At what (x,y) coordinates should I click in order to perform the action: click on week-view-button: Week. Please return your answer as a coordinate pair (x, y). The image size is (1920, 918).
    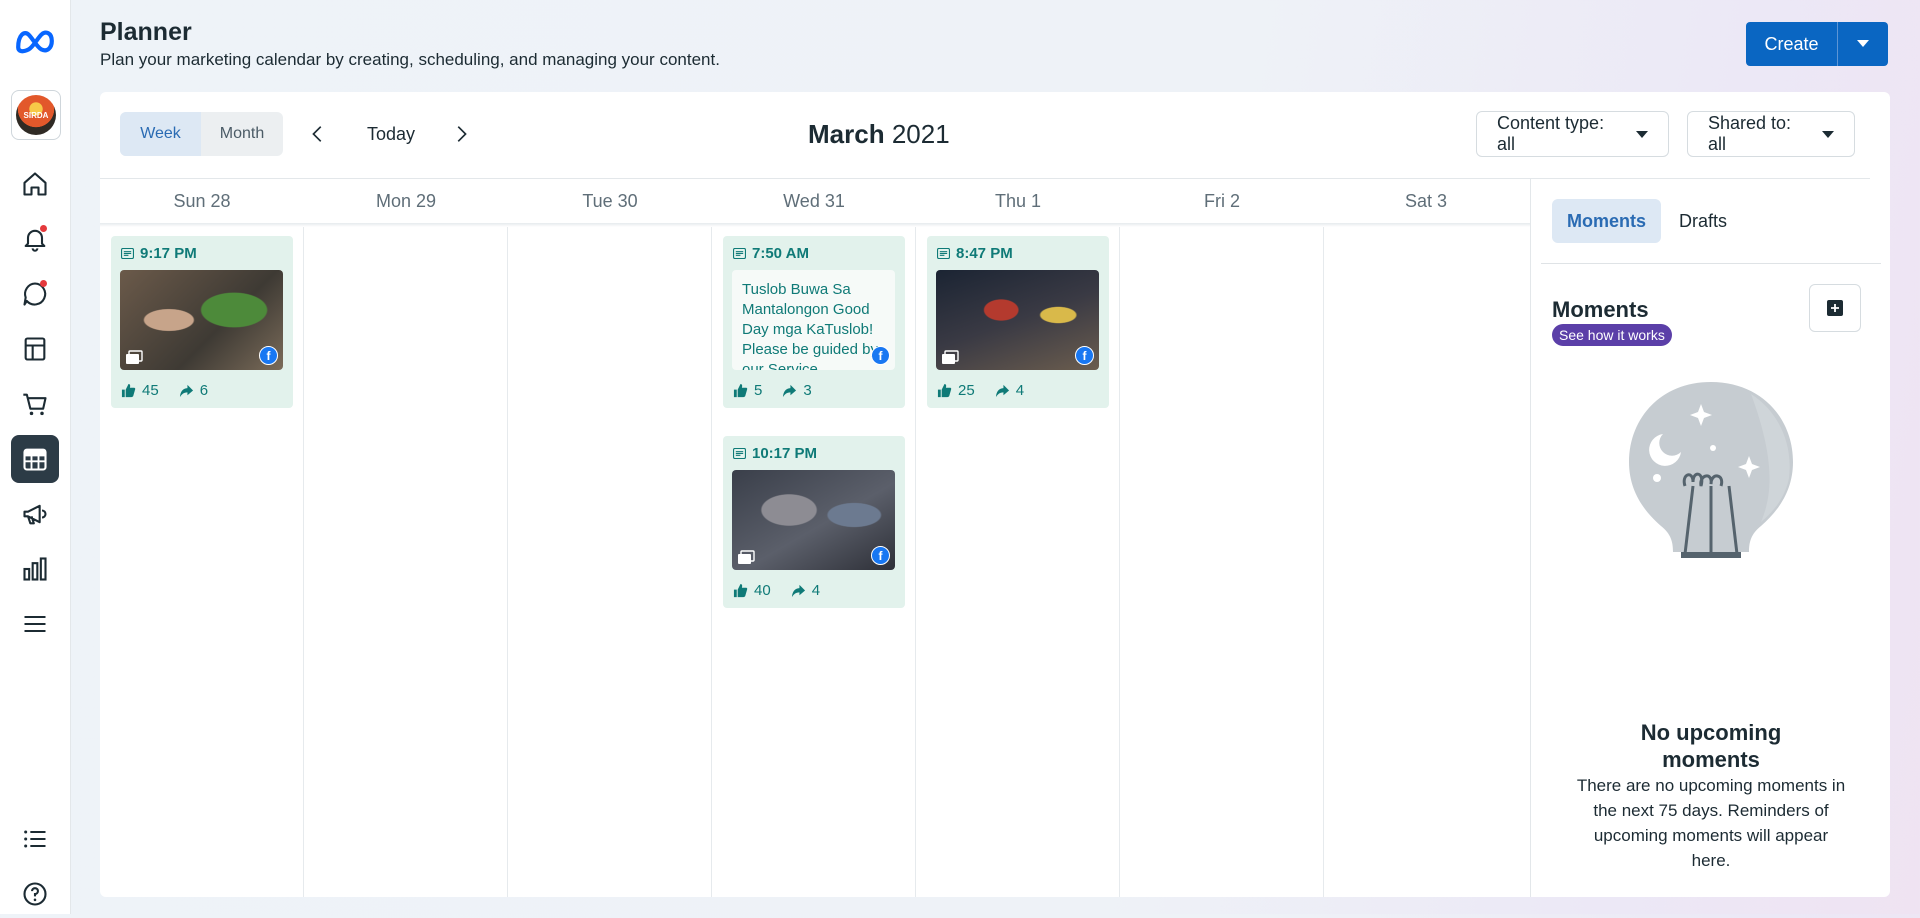
    Looking at the image, I should click on (160, 134).